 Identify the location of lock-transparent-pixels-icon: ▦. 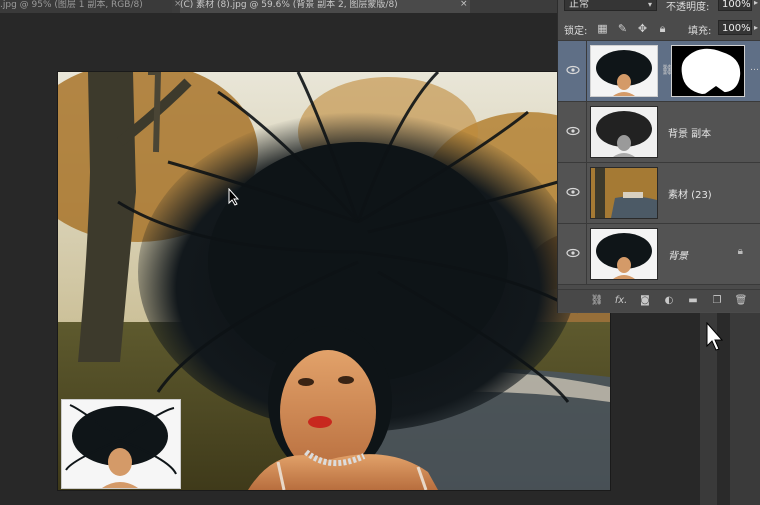
(602, 28).